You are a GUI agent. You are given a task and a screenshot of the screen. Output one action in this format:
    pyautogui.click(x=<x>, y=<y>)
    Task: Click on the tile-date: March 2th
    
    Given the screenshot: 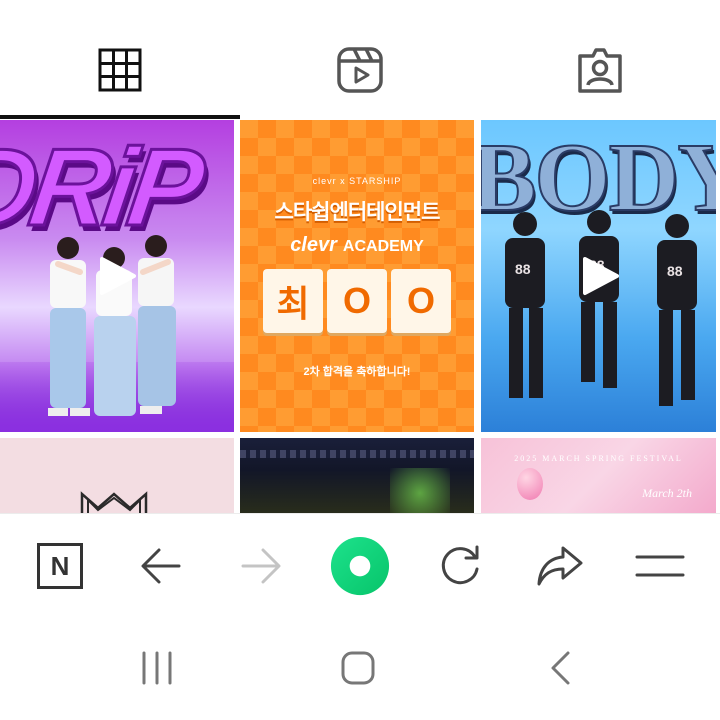 What is the action you would take?
    pyautogui.click(x=667, y=493)
    